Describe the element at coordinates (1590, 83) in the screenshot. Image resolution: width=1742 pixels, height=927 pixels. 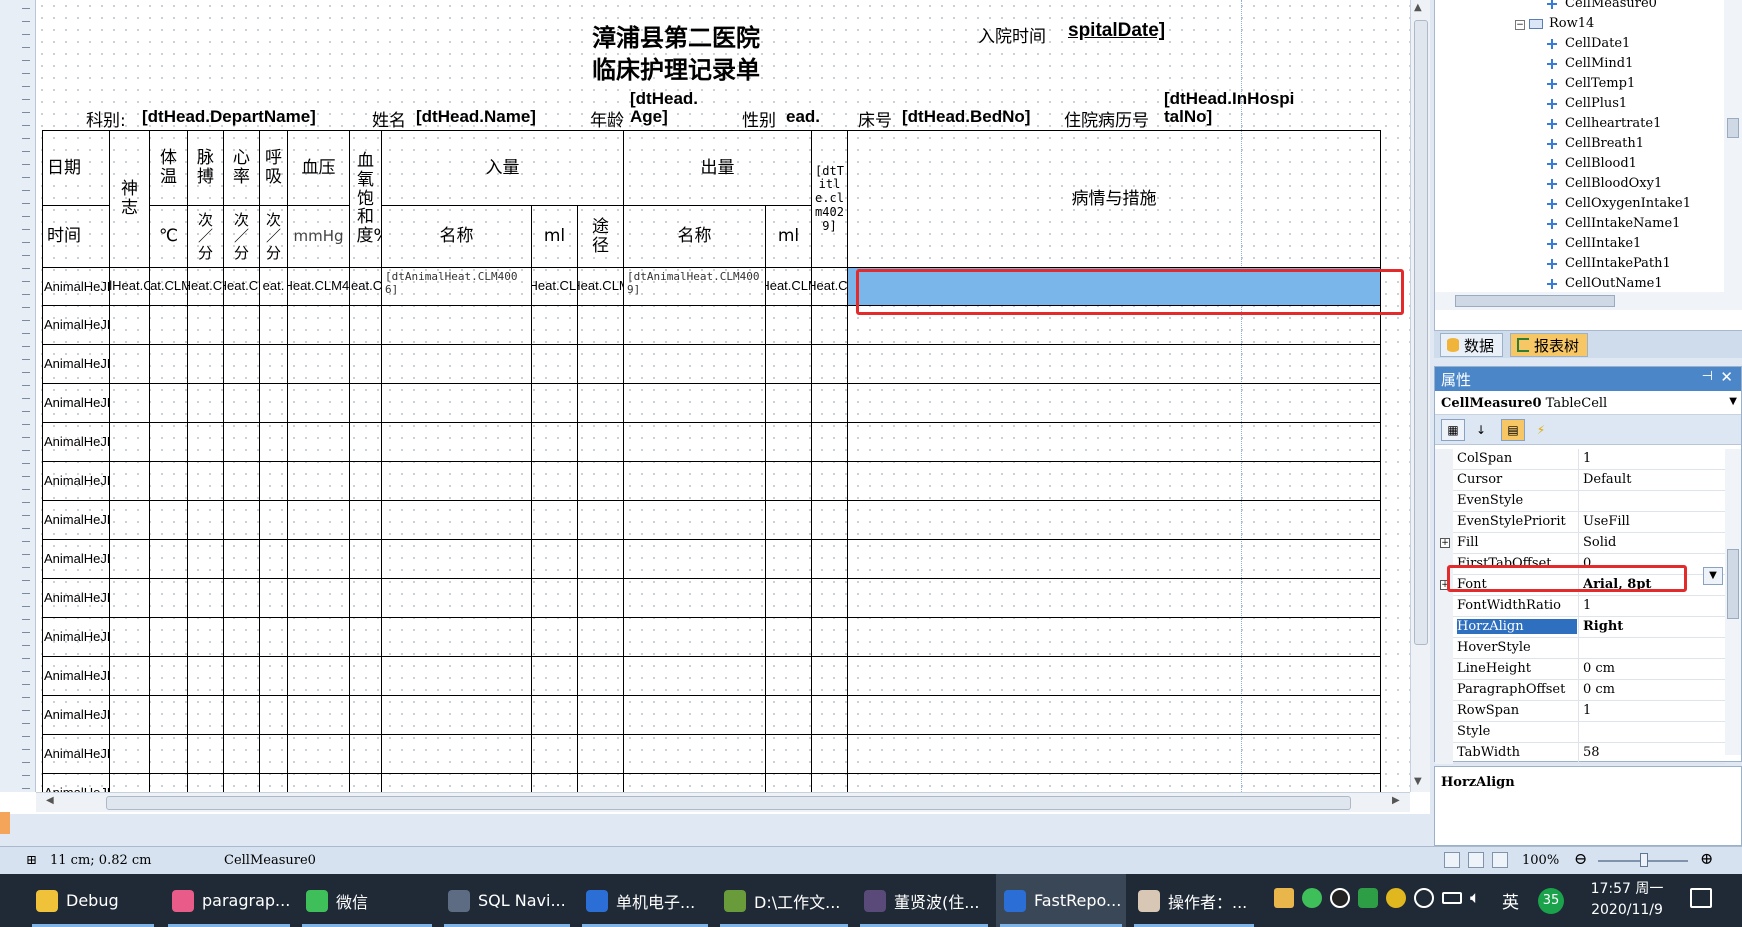
I see `tree-node-cell: CellTemp1` at that location.